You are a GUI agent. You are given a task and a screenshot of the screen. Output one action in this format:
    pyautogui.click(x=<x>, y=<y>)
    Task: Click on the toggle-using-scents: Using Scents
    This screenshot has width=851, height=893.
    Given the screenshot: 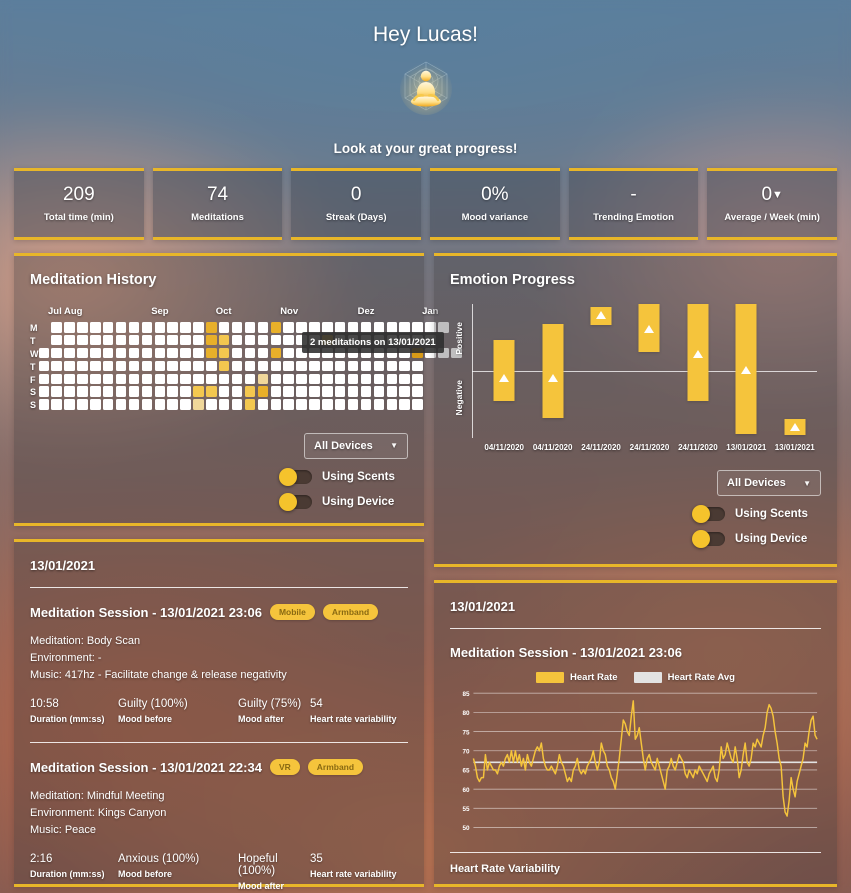 What is the action you would take?
    pyautogui.click(x=343, y=476)
    